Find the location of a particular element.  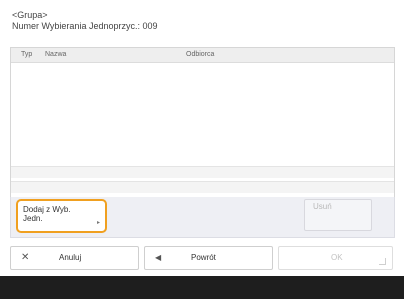

column-name: Nazwa is located at coordinates (56, 54).